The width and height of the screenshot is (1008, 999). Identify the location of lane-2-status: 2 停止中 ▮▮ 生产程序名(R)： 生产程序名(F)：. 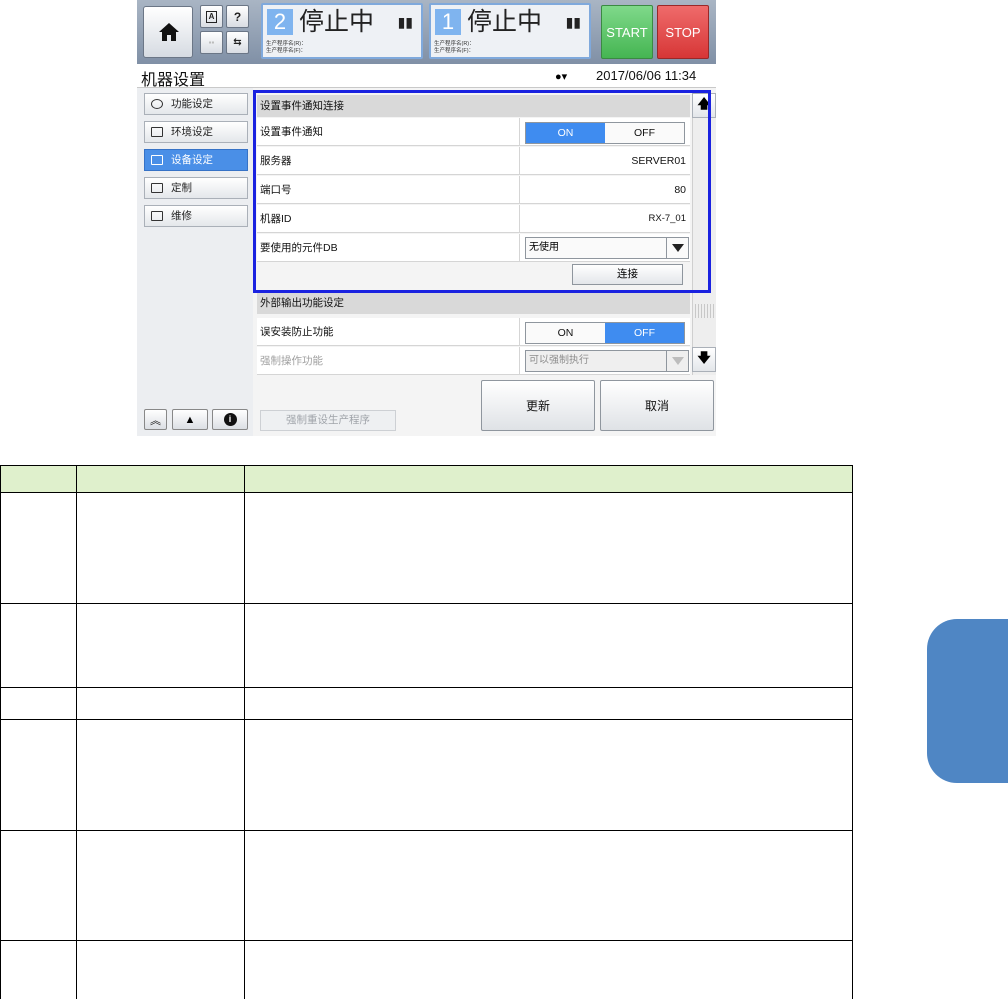
(342, 31).